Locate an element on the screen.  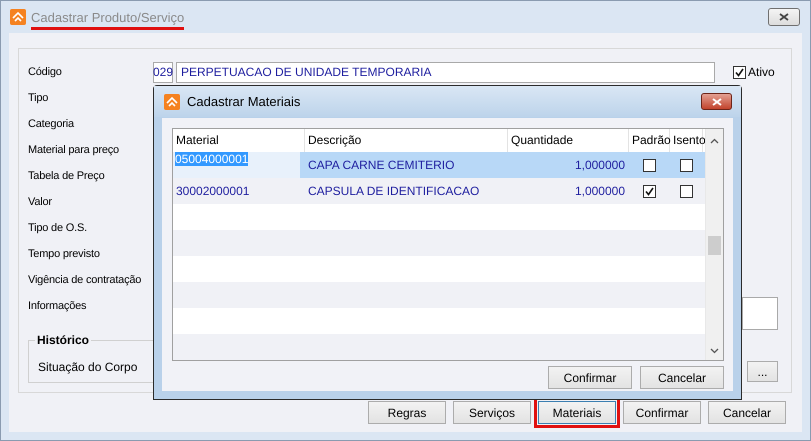
field-label: Tabela de Preço is located at coordinates (67, 176).